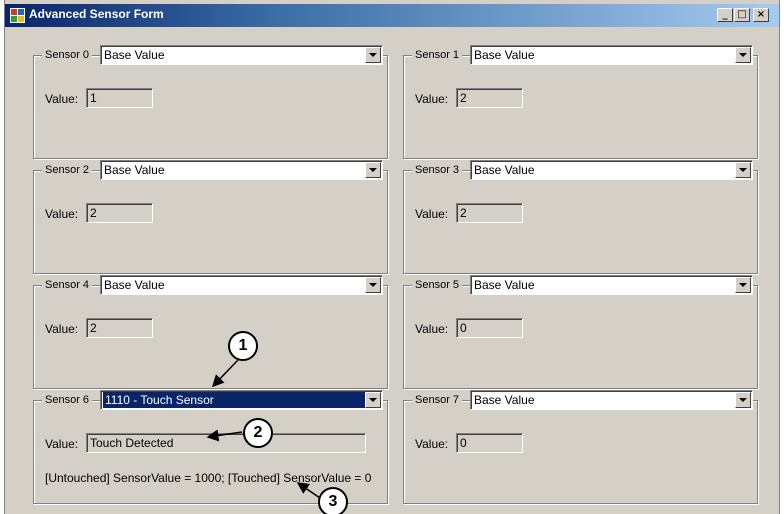 This screenshot has width=784, height=514. What do you see at coordinates (258, 433) in the screenshot?
I see `callout-2: 2` at bounding box center [258, 433].